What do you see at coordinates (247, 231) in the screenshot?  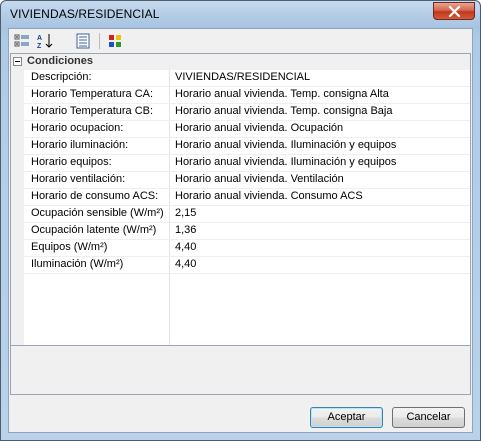 I see `property-row: Ocupación latente (W/m²) 1,36` at bounding box center [247, 231].